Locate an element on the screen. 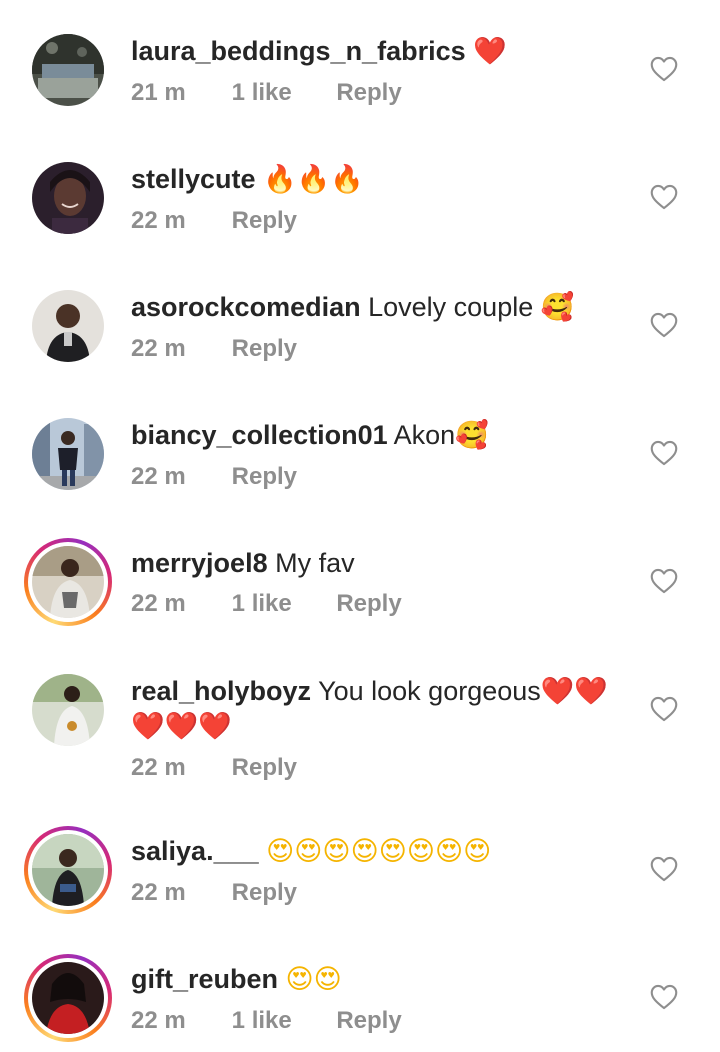  comment-text: Lovely couple is located at coordinates (451, 307).